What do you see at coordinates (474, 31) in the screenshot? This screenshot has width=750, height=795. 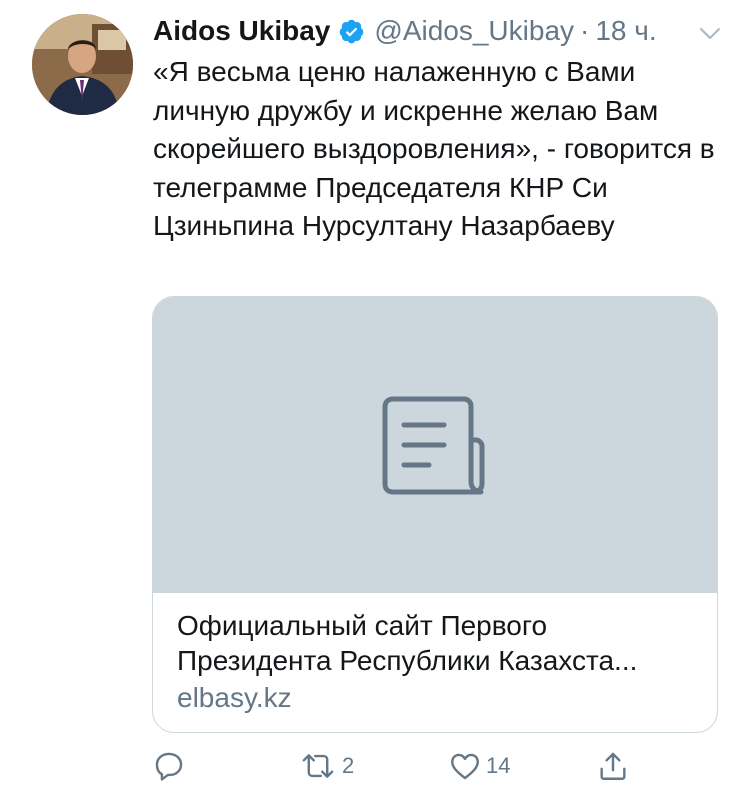 I see `author-handle: @Aidos_Ukibay` at bounding box center [474, 31].